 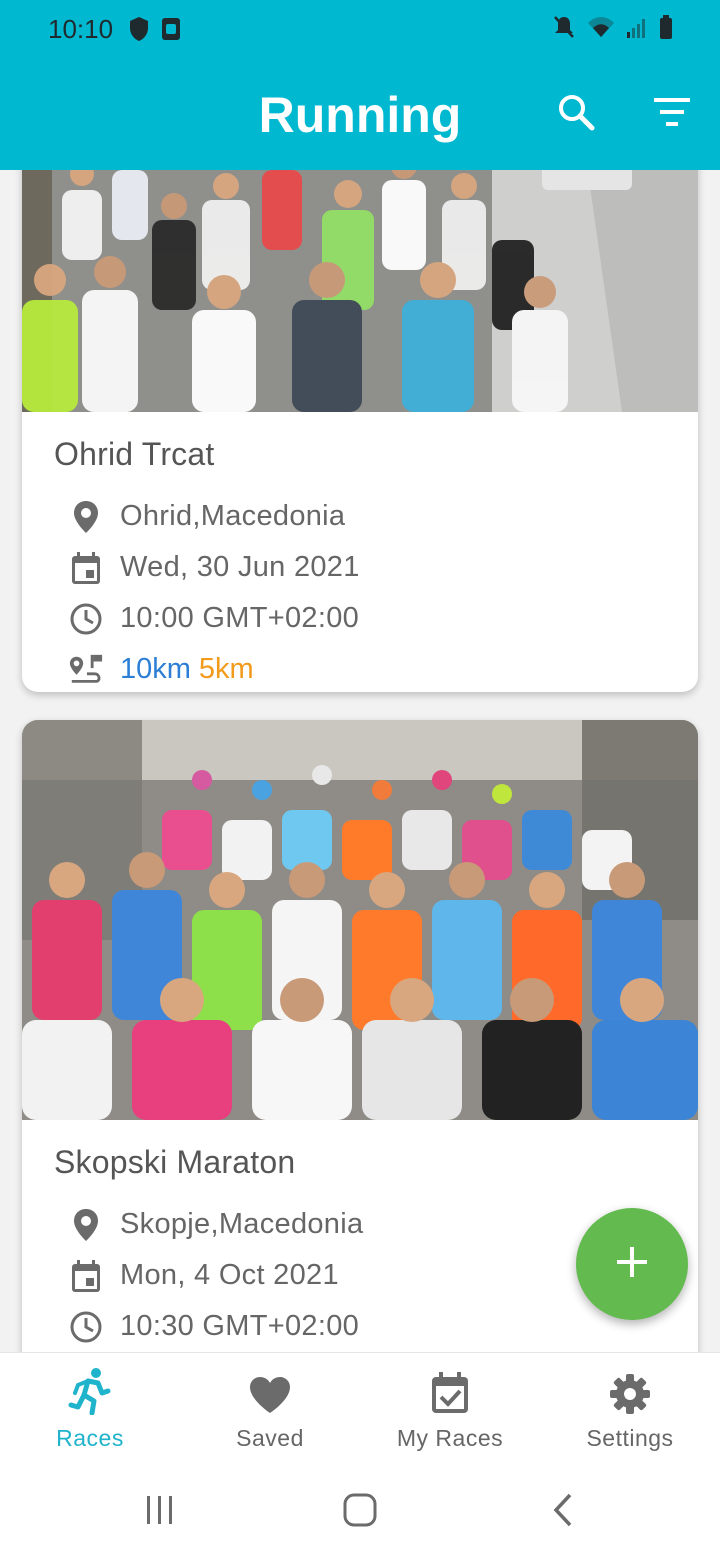 I want to click on status-icons, so click(x=613, y=29).